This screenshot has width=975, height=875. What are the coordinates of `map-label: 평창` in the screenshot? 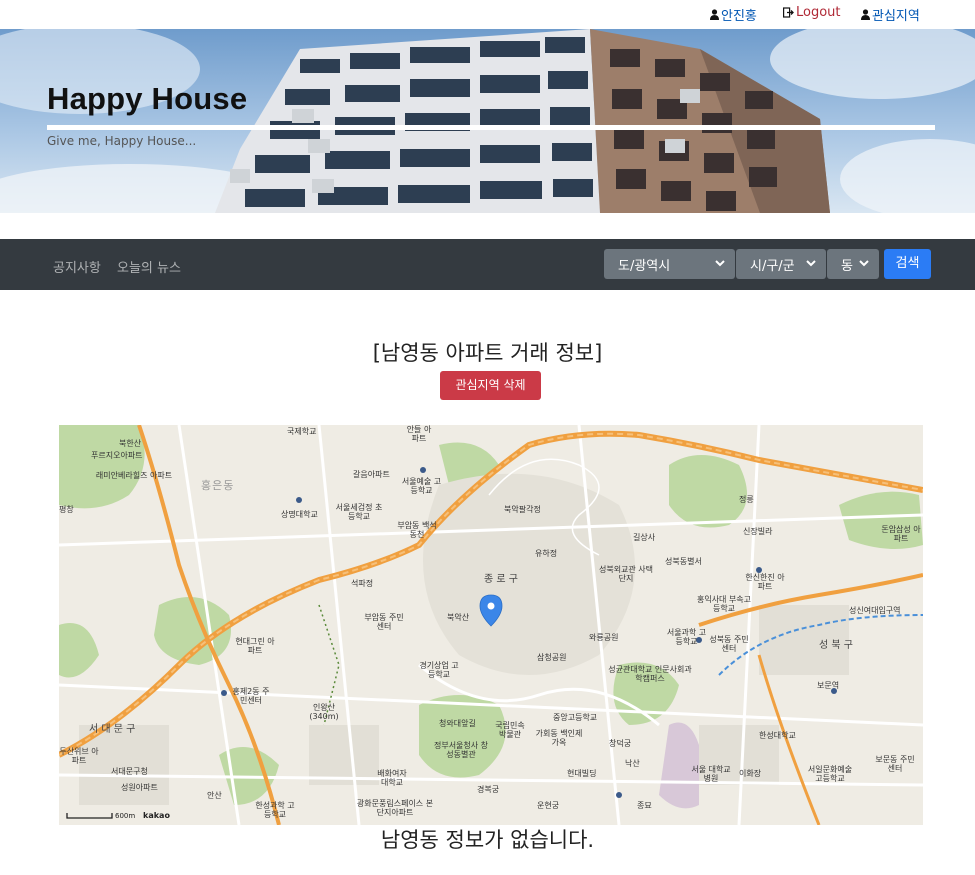 It's located at (66, 509).